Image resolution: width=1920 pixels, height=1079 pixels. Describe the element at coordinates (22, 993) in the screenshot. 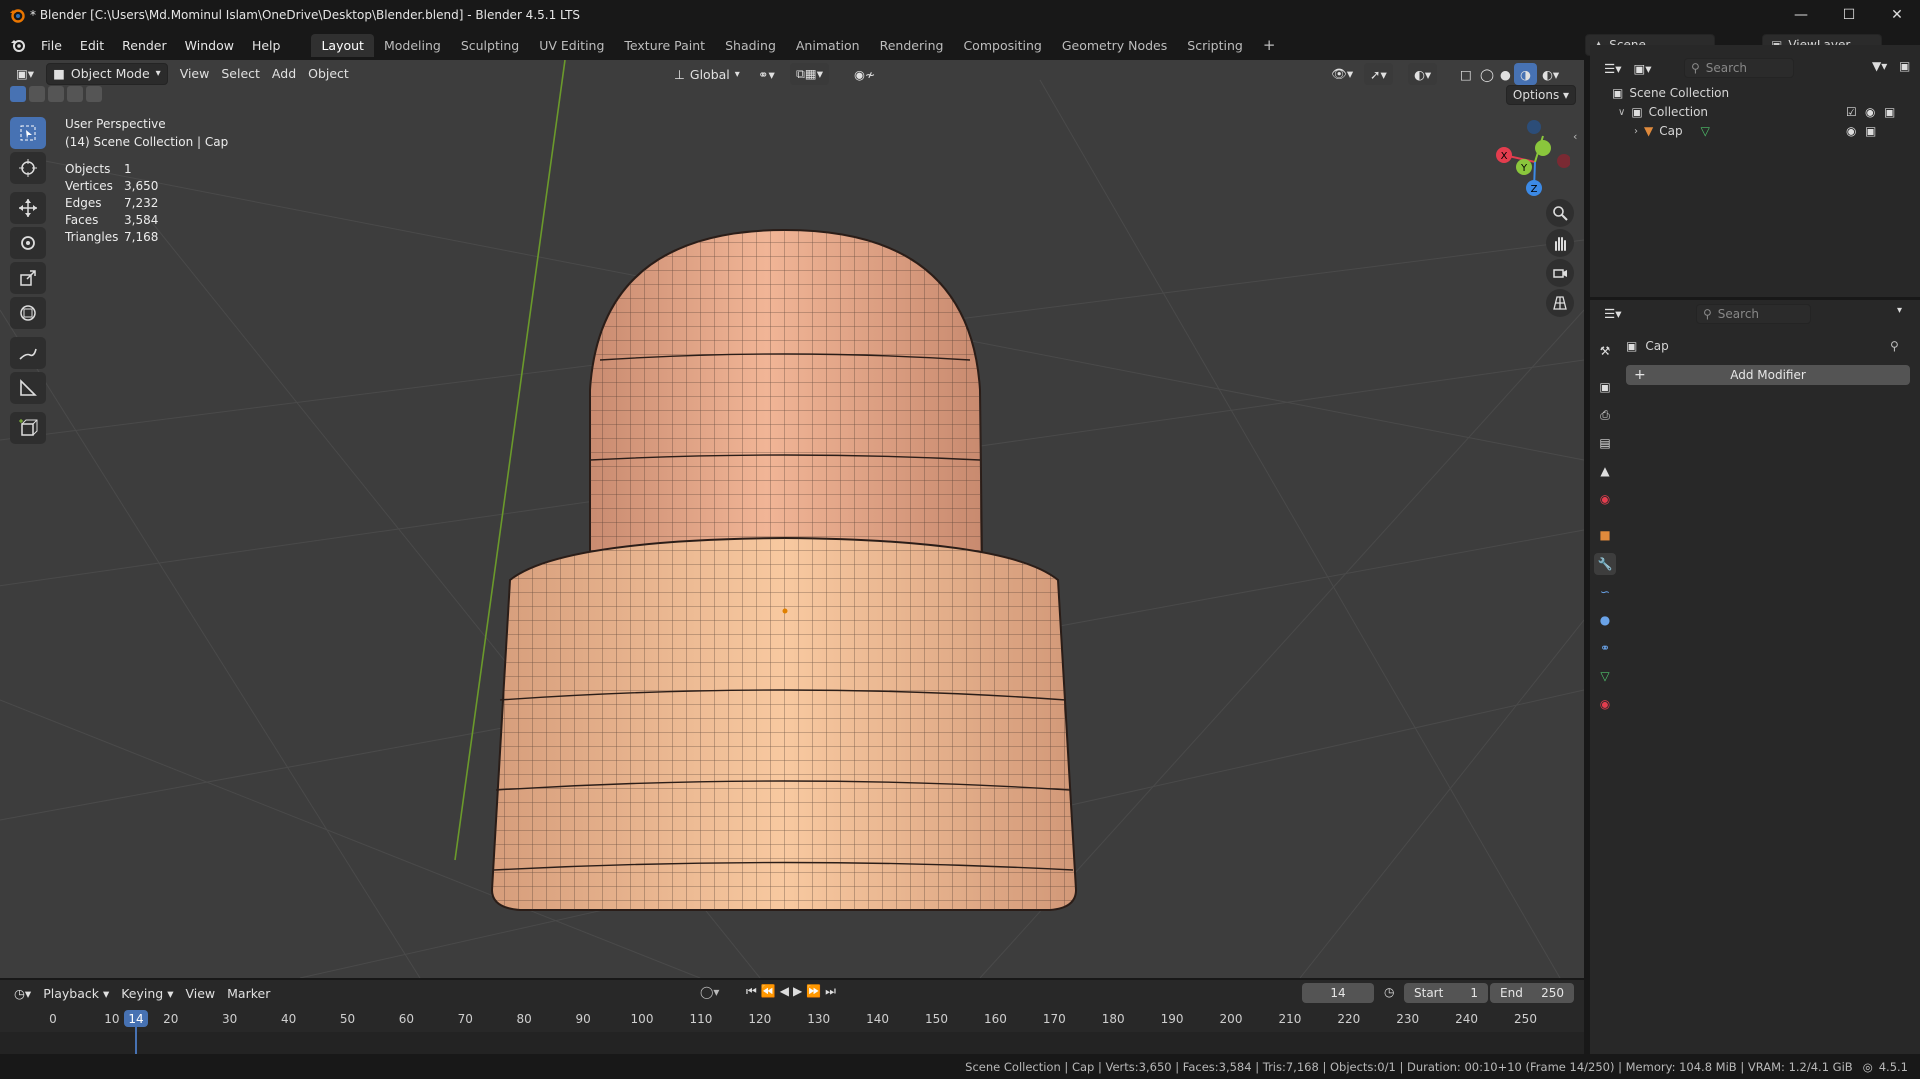

I see `timeline-editor-icon: ◷▾` at that location.